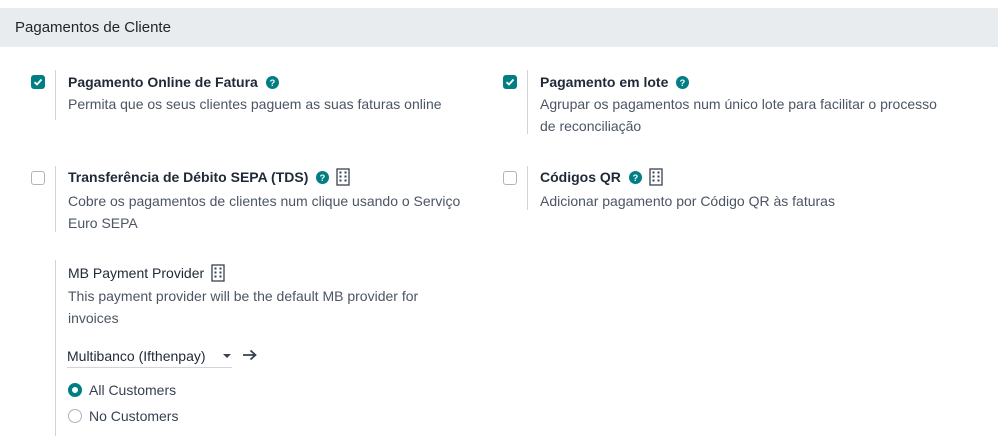  I want to click on sepa-debit-title: Transferência de Débito SEPA (TDS), so click(188, 177).